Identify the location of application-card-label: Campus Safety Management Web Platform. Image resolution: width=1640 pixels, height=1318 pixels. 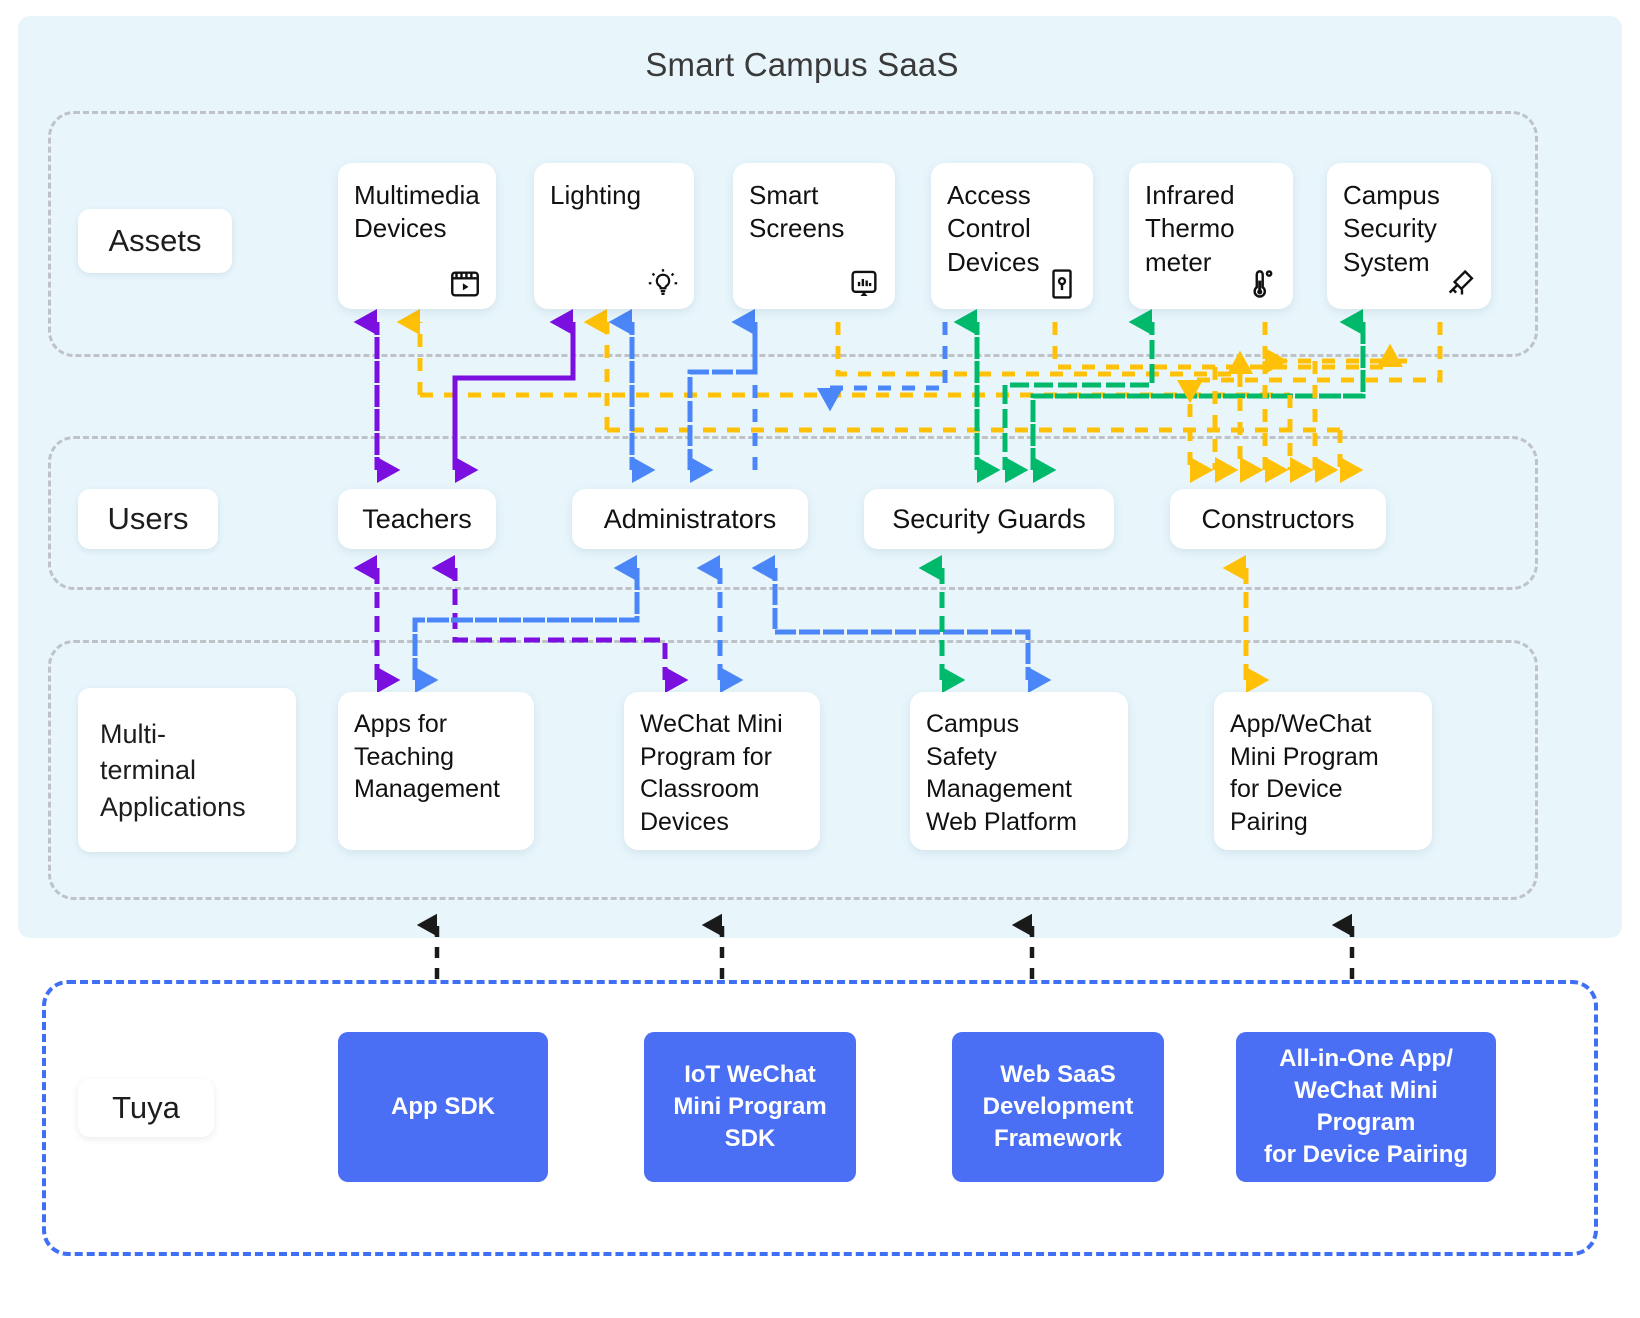
(1001, 773).